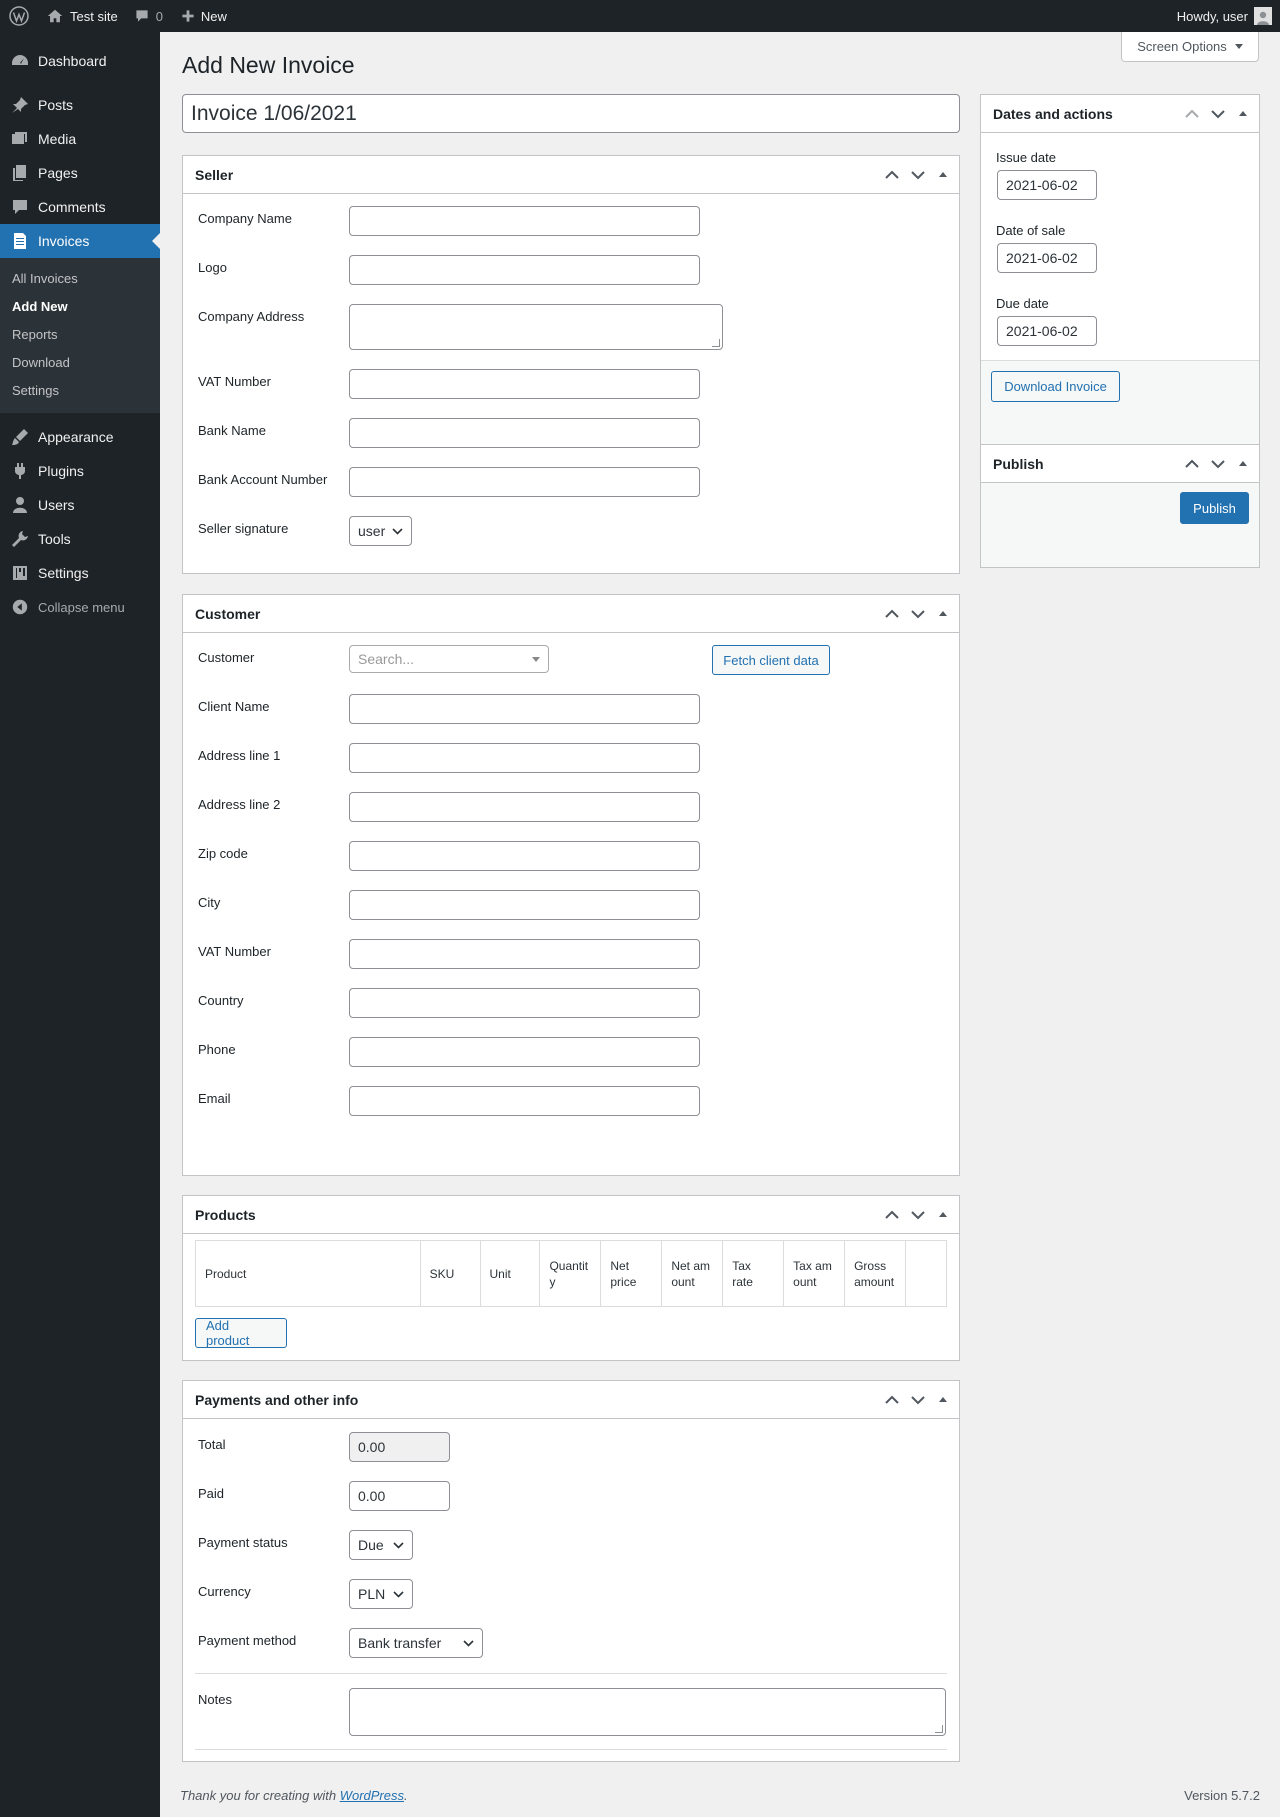 This screenshot has height=1817, width=1280. Describe the element at coordinates (524, 1003) in the screenshot. I see `country-field` at that location.